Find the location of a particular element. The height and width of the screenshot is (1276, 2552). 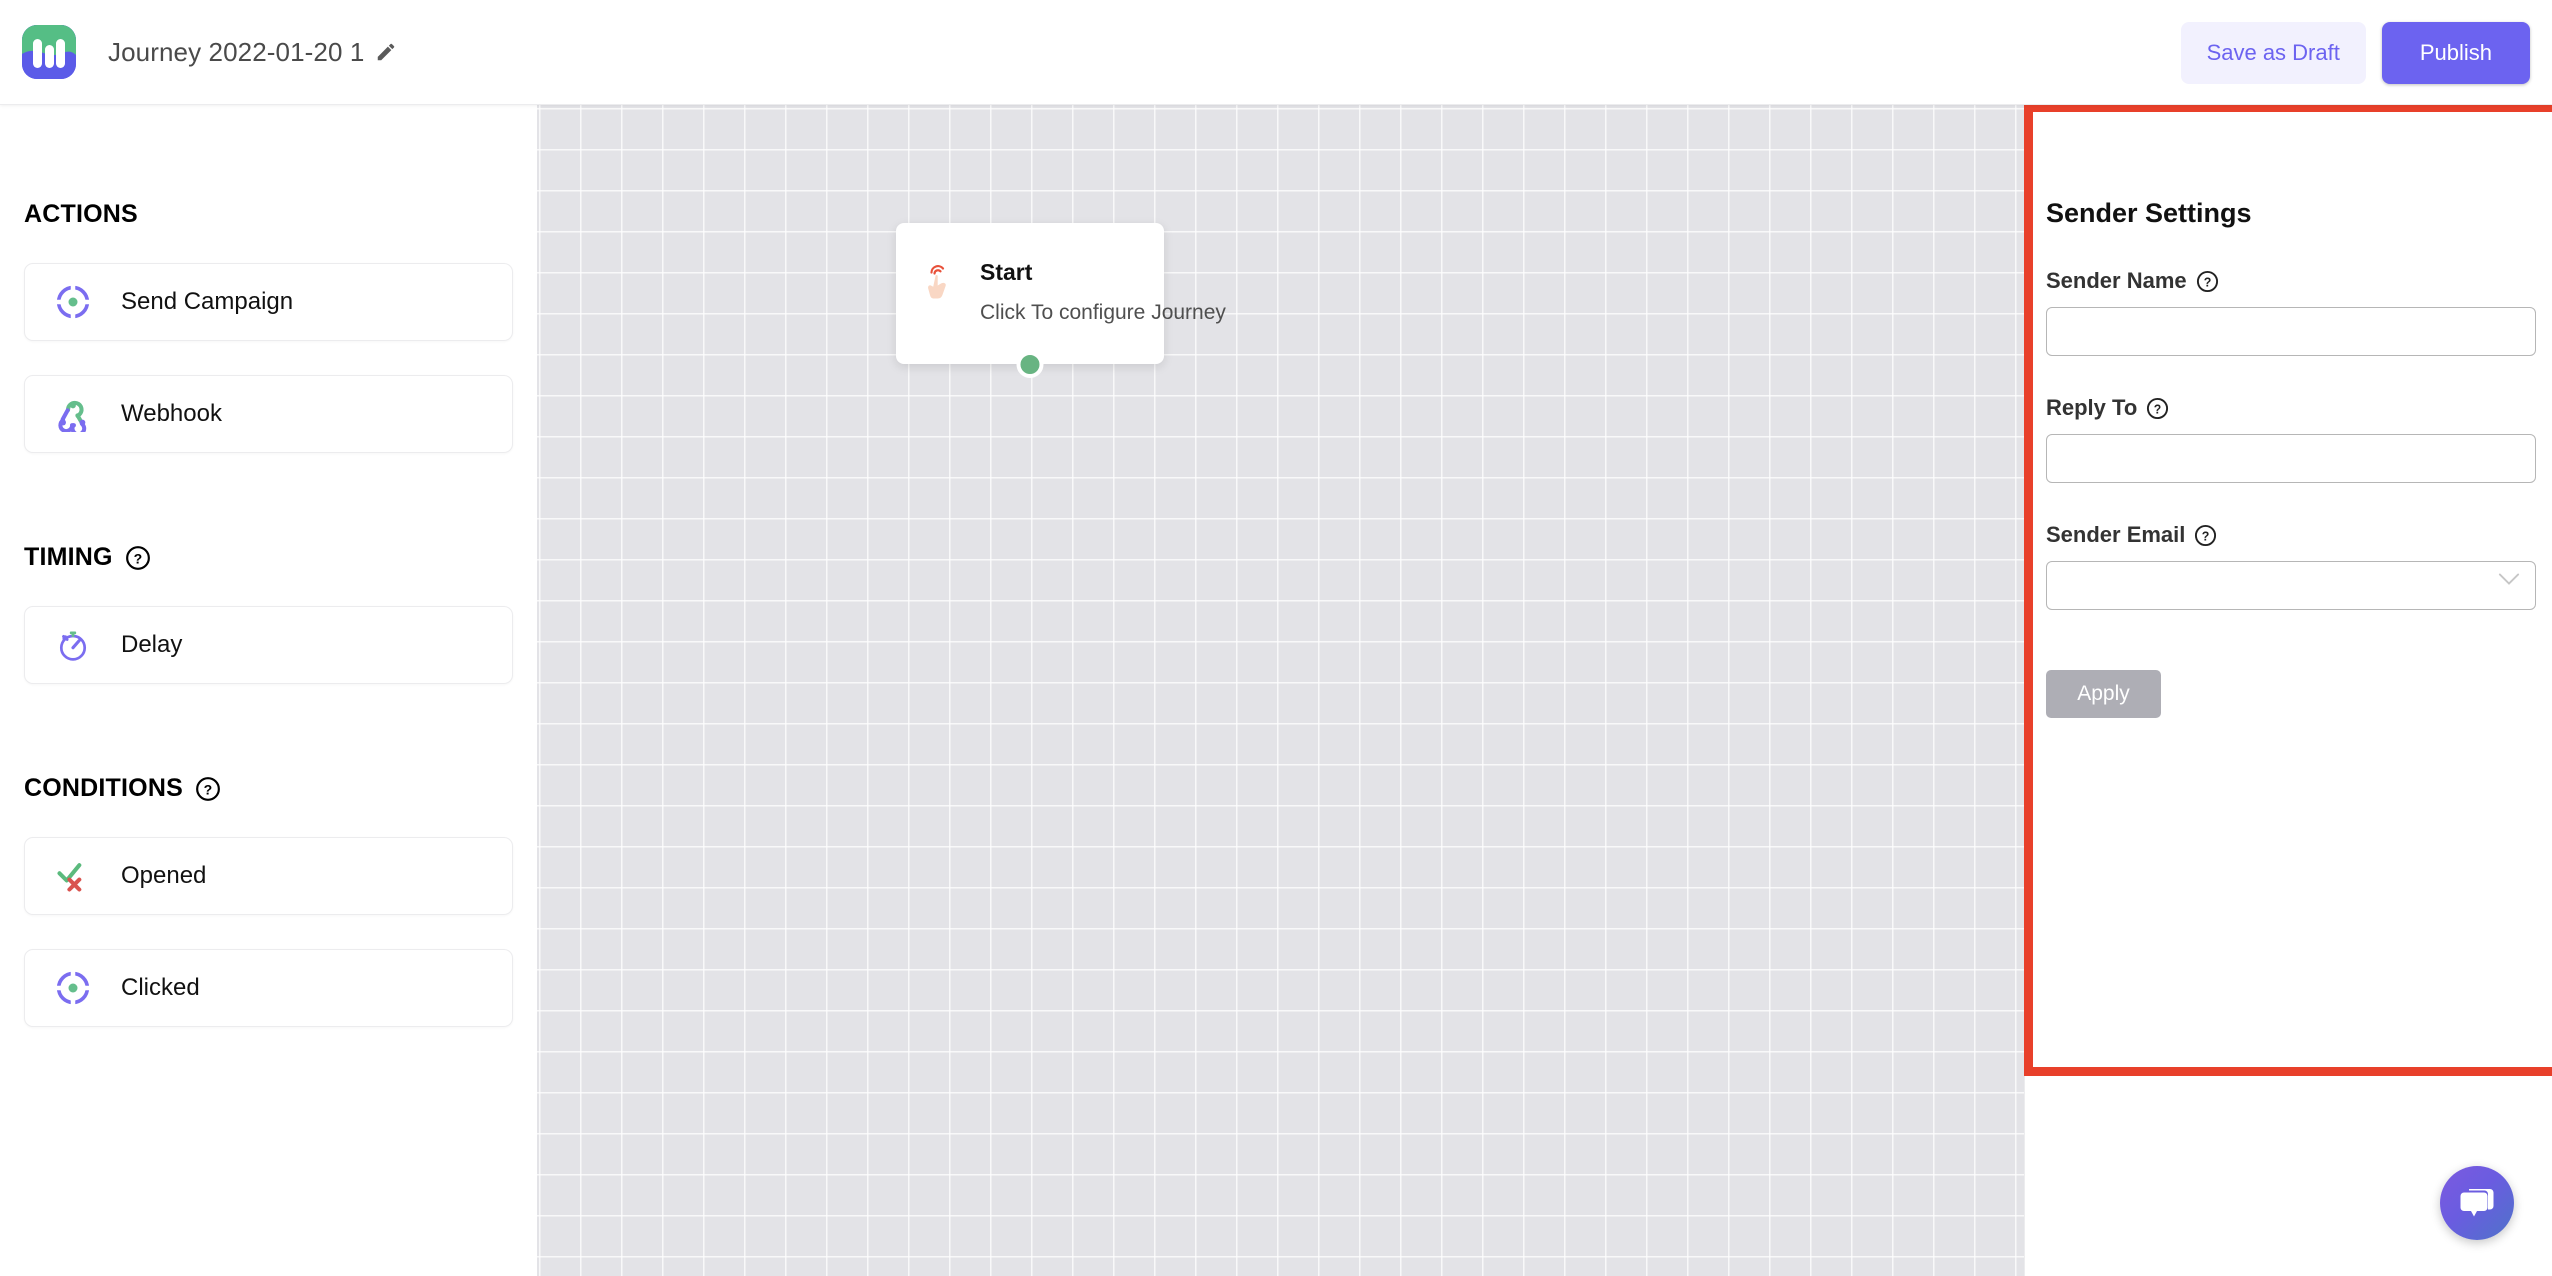

field-sender-email: Sender Email ? is located at coordinates (2291, 566).